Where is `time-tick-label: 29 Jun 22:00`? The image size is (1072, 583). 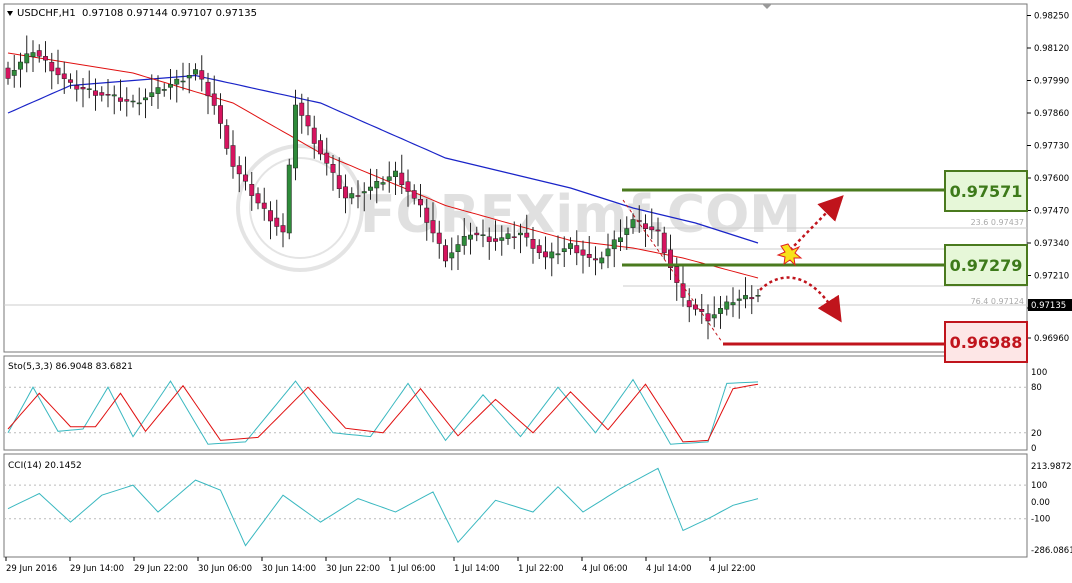 time-tick-label: 29 Jun 22:00 is located at coordinates (161, 569).